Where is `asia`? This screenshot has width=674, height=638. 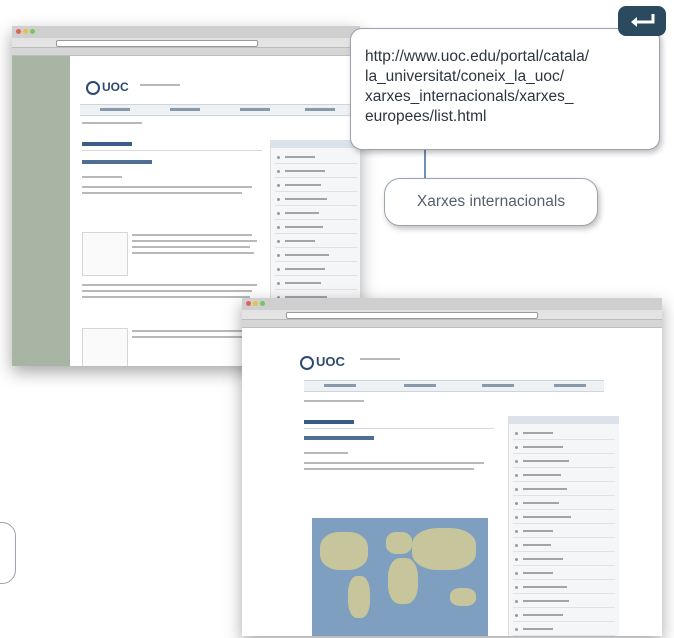
asia is located at coordinates (444, 549).